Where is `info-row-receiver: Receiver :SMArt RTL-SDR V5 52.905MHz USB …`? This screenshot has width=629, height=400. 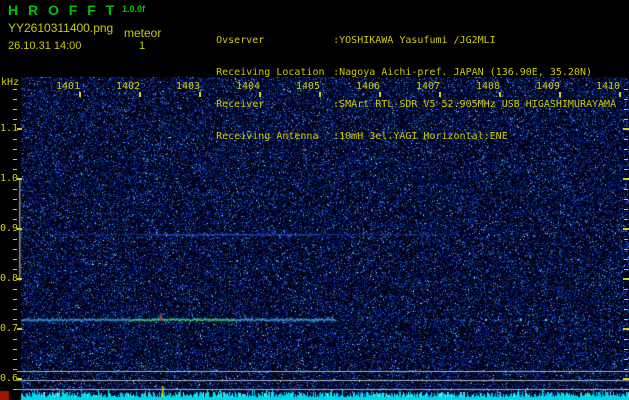
info-row-receiver: Receiver :SMArt RTL-SDR V5 52.905MHz USB … is located at coordinates (398, 100).